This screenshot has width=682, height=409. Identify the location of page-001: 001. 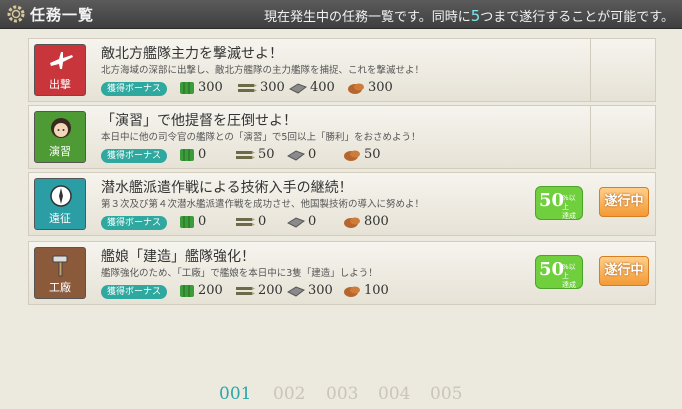
(235, 394).